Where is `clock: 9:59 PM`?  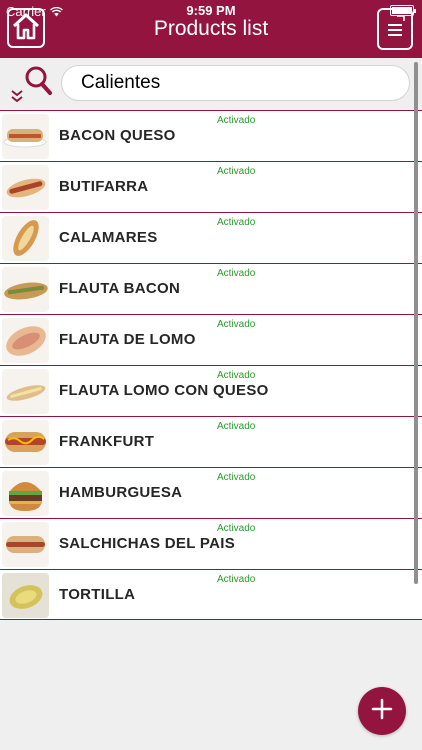
clock: 9:59 PM is located at coordinates (211, 10).